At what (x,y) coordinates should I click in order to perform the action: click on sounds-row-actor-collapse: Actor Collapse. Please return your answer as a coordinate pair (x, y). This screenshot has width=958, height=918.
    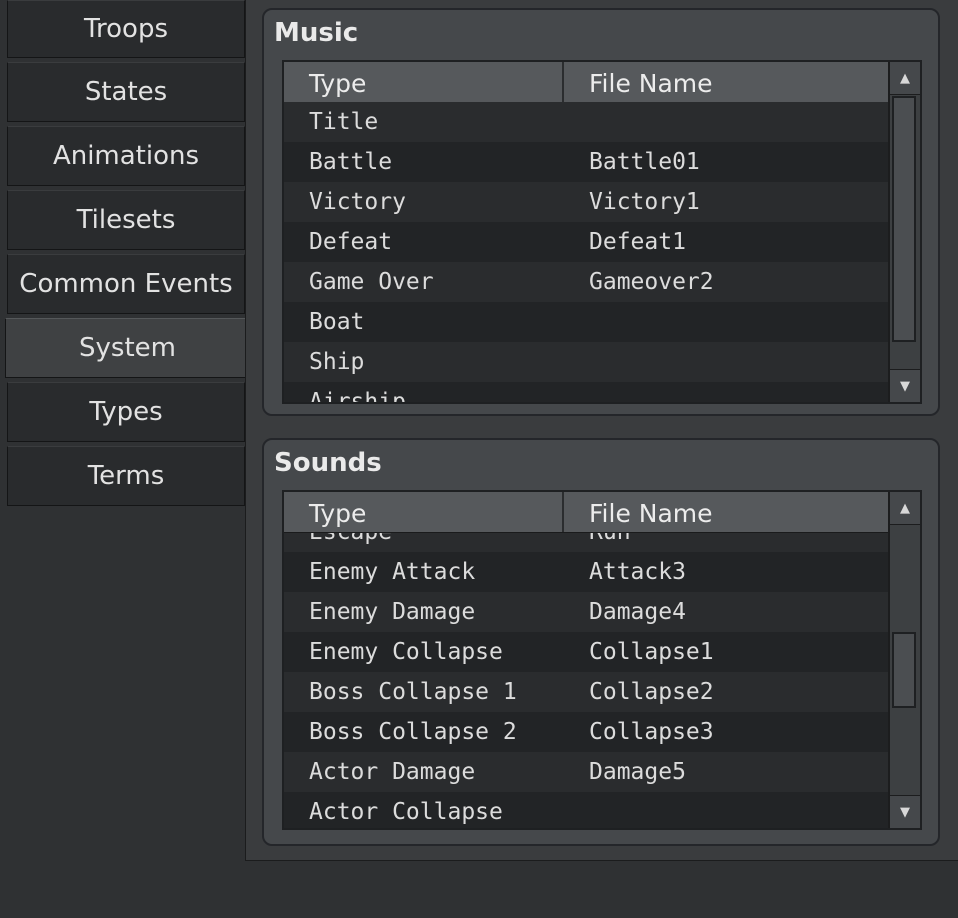
    Looking at the image, I should click on (586, 810).